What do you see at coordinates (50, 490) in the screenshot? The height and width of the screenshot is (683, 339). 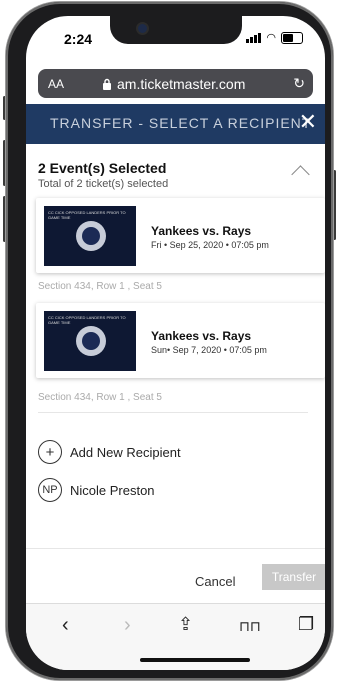 I see `avatar: NP` at bounding box center [50, 490].